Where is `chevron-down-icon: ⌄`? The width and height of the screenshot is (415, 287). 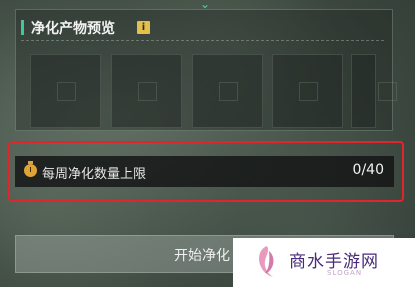
chevron-down-icon: ⌄ is located at coordinates (205, 5).